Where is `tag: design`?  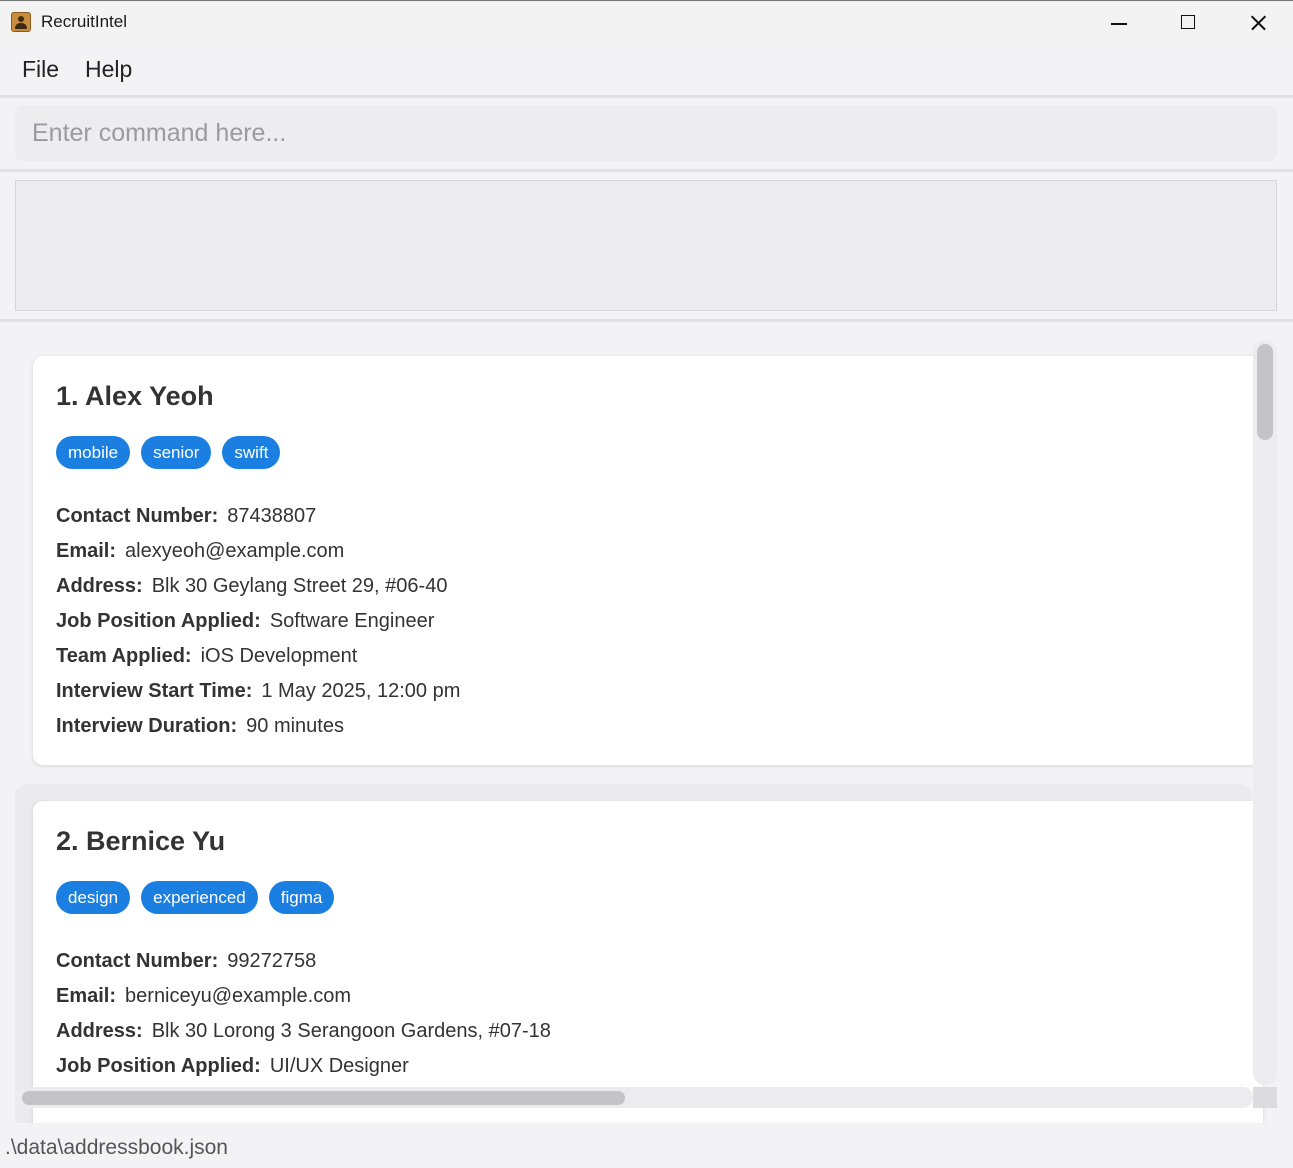
tag: design is located at coordinates (93, 897).